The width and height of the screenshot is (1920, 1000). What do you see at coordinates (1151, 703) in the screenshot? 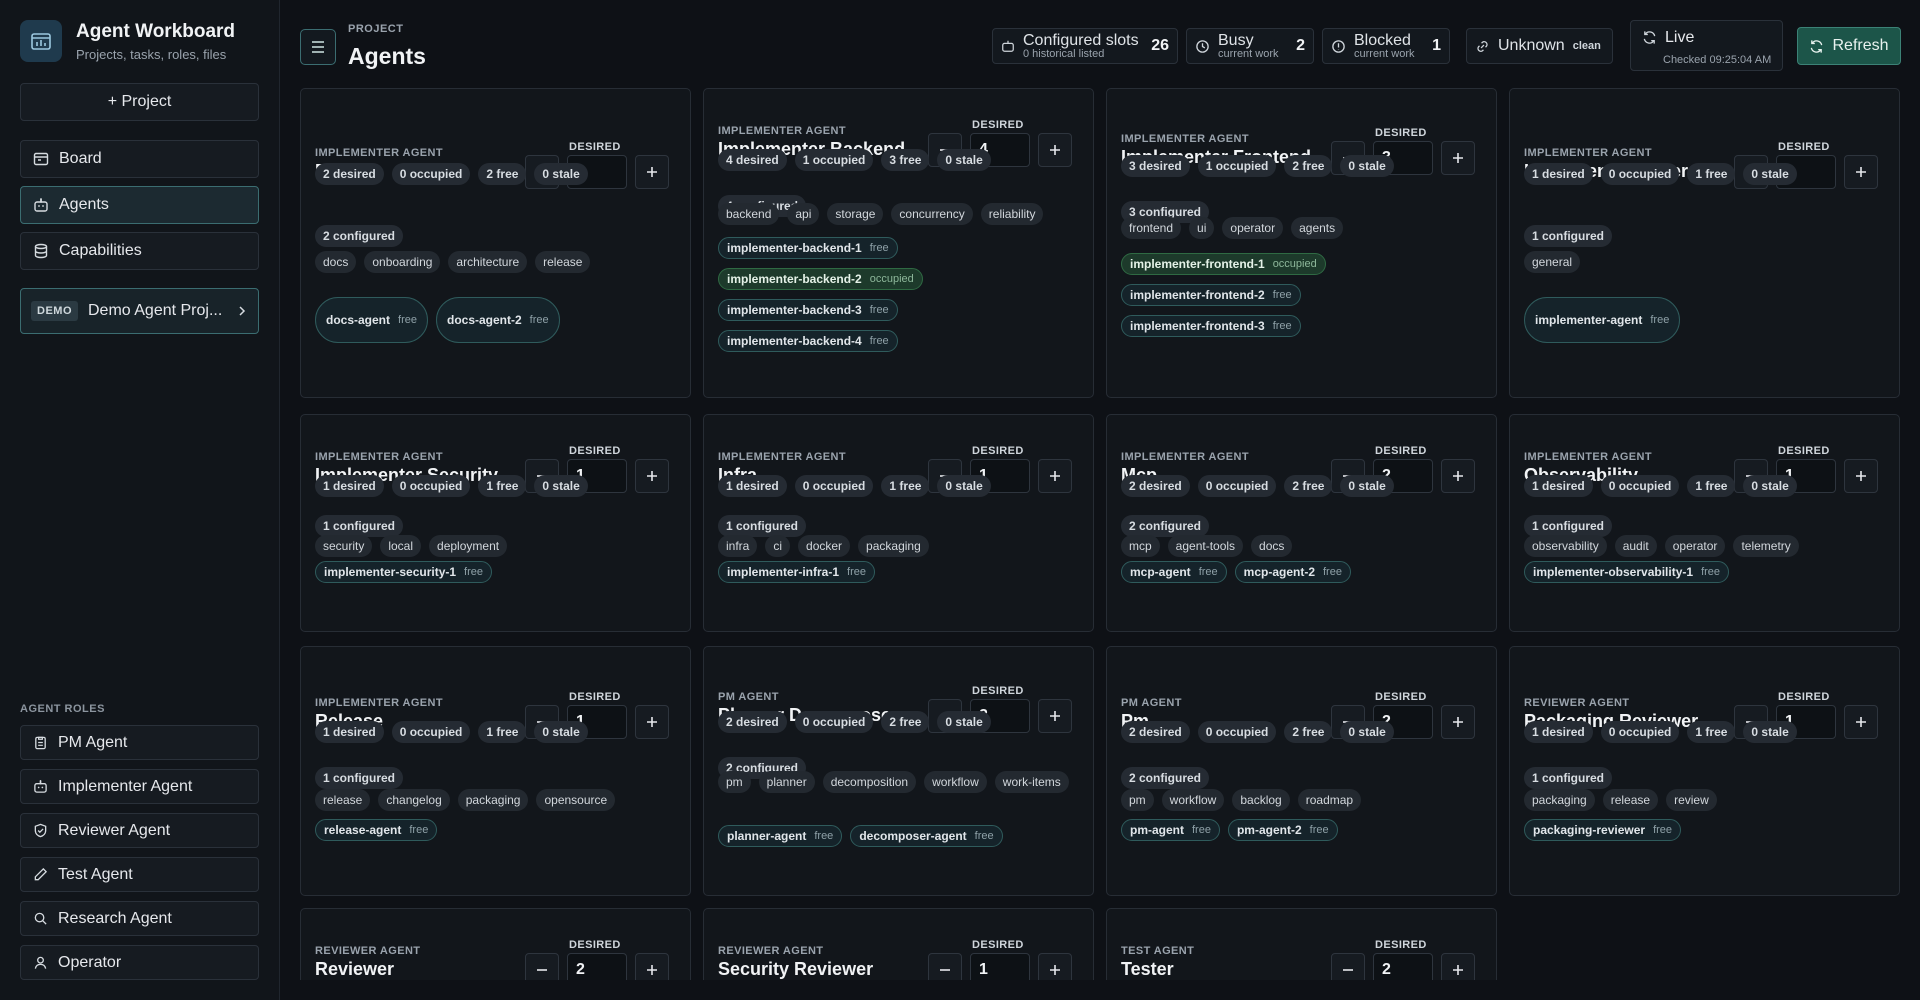
I see `agent-role-label: PM AGENT` at bounding box center [1151, 703].